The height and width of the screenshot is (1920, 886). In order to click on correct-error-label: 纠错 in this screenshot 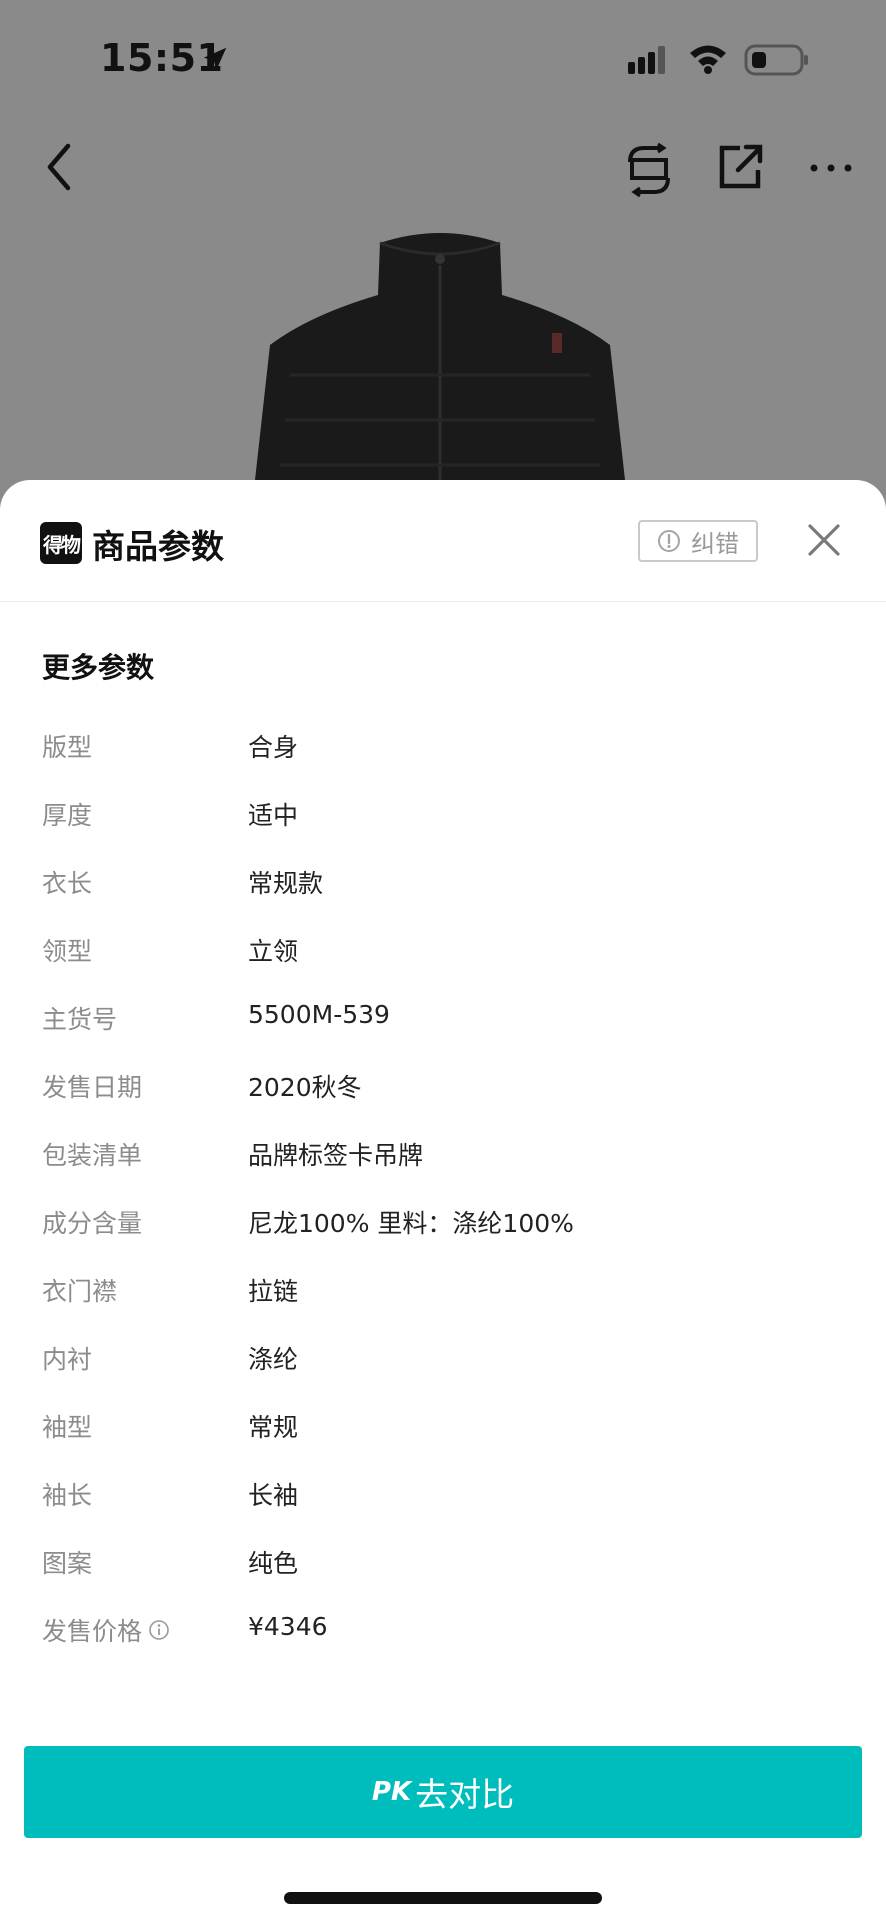, I will do `click(715, 543)`.